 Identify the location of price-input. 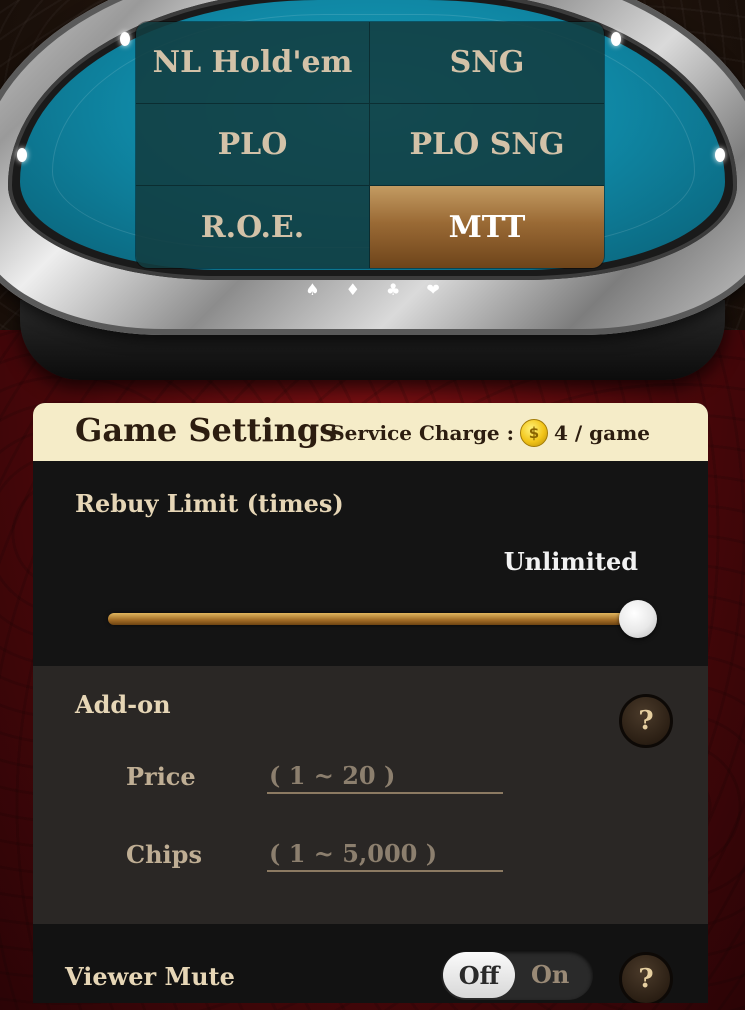
(385, 776).